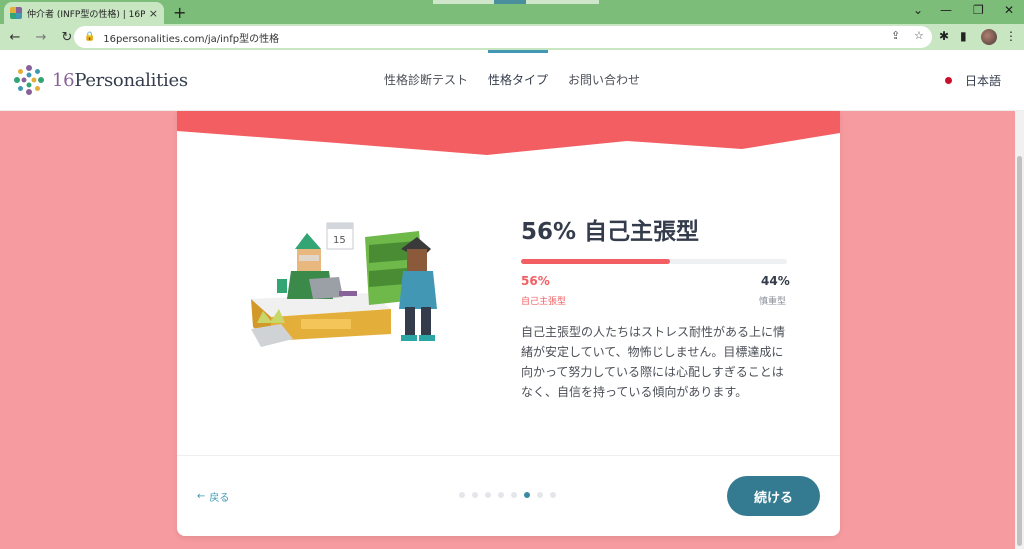  What do you see at coordinates (90, 37) in the screenshot?
I see `lock-icon: 🔒` at bounding box center [90, 37].